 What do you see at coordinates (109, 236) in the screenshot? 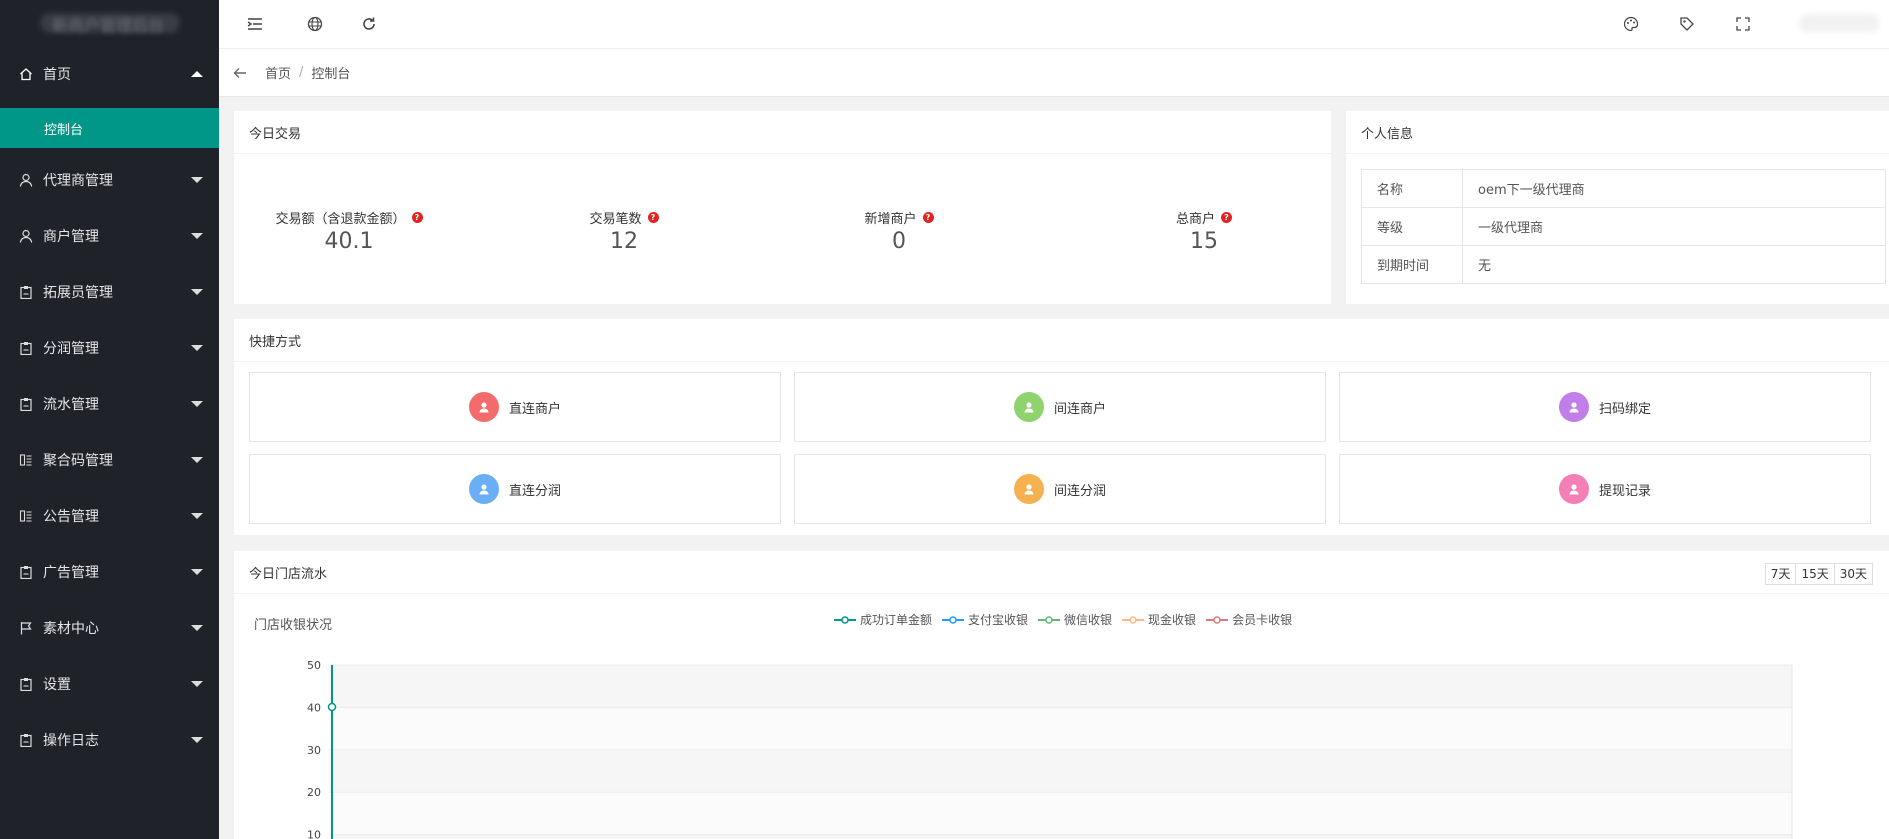
I see `sidebar-item: 商户管理` at bounding box center [109, 236].